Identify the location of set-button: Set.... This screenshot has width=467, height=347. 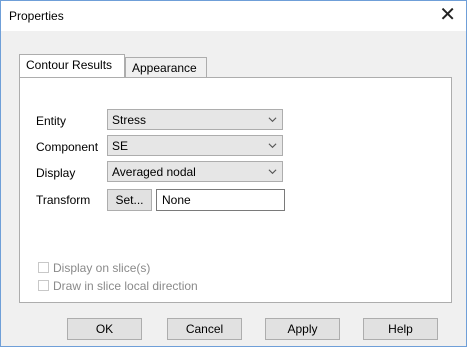
(129, 200).